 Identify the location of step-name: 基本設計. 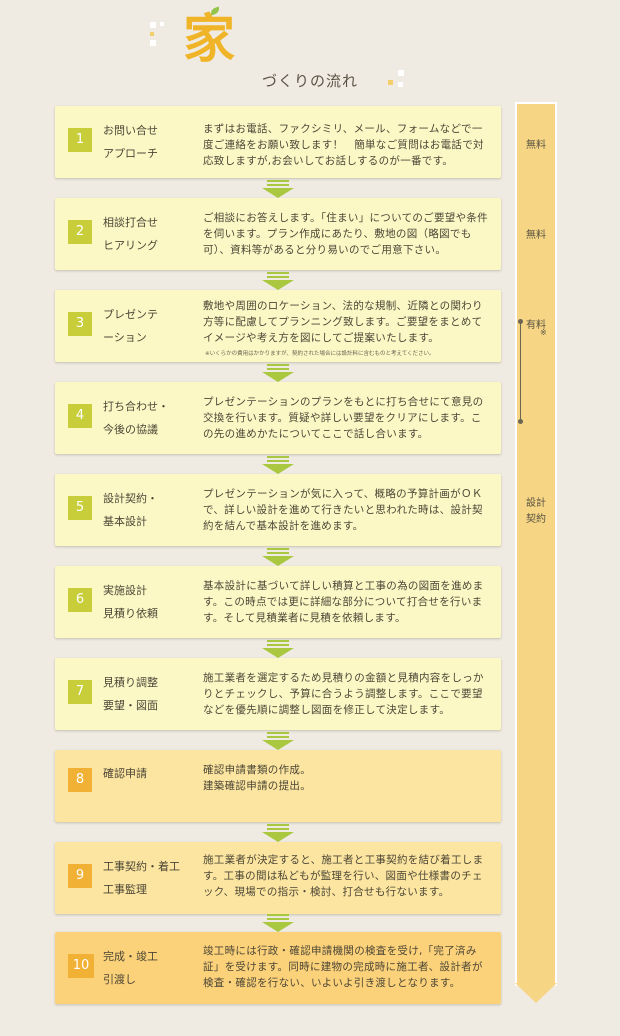
(125, 521).